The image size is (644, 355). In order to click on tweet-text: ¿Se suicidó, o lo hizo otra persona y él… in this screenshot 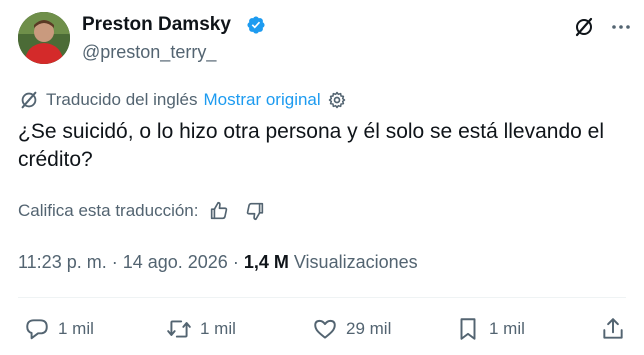, I will do `click(311, 145)`.